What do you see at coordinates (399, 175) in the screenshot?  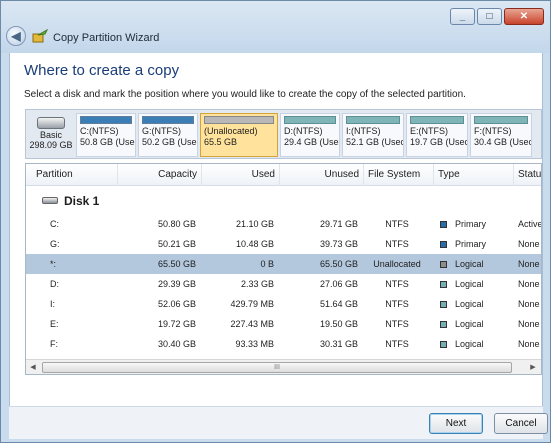 I see `column-header-file-system: File System` at bounding box center [399, 175].